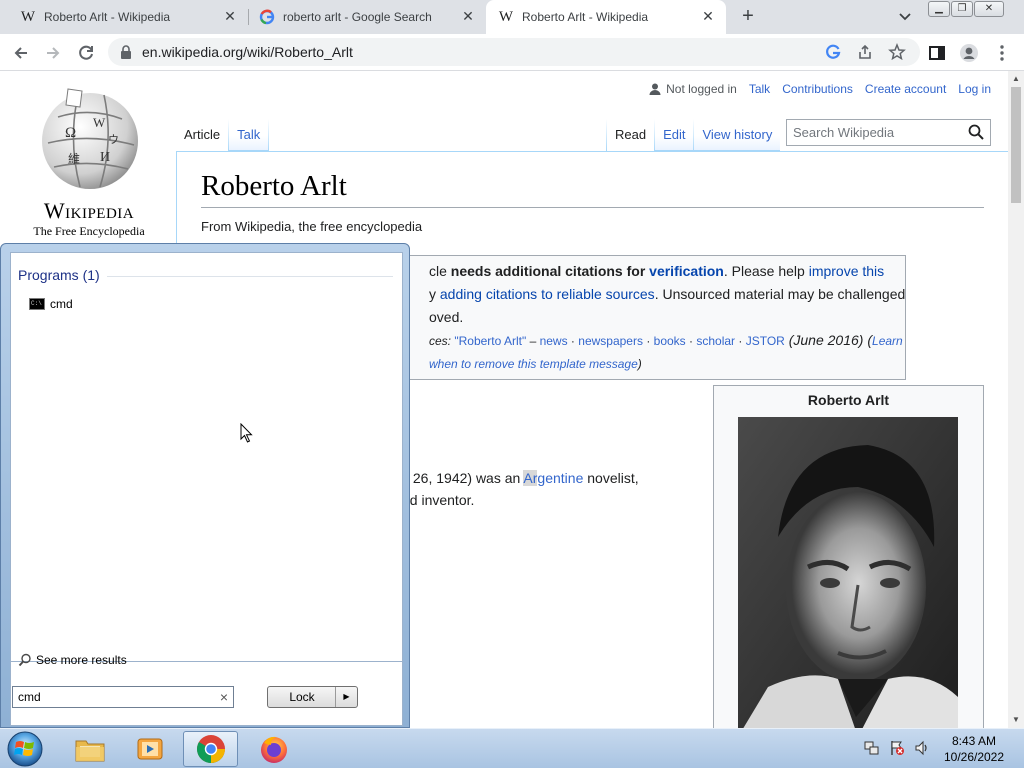 The width and height of the screenshot is (1024, 768). I want to click on clock-time: 8:43 AM, so click(974, 741).